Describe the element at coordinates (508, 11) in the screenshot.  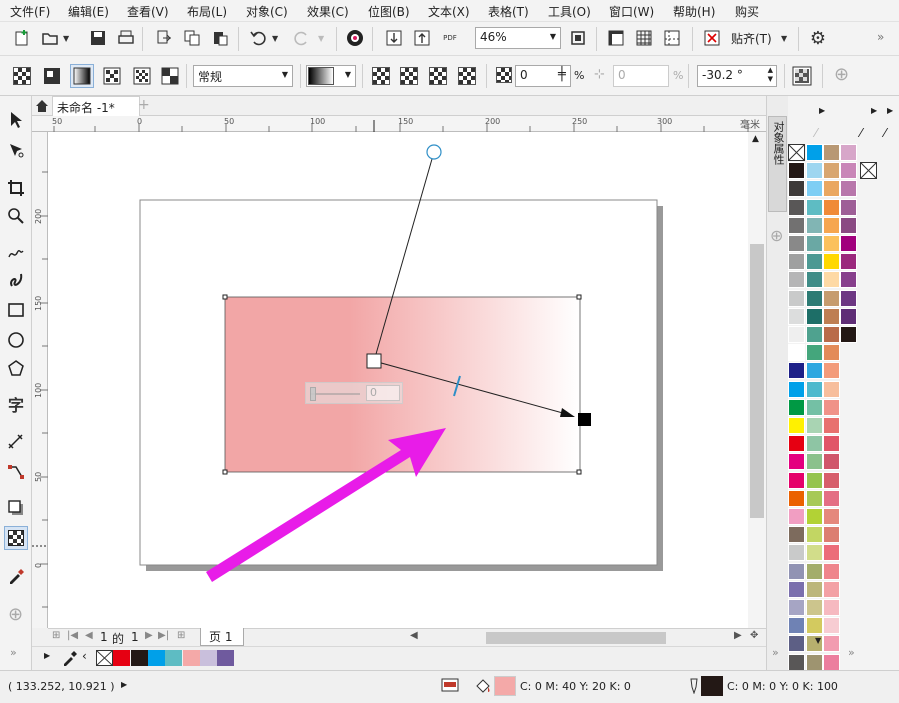
I see `menu-table: 表格(T)` at that location.